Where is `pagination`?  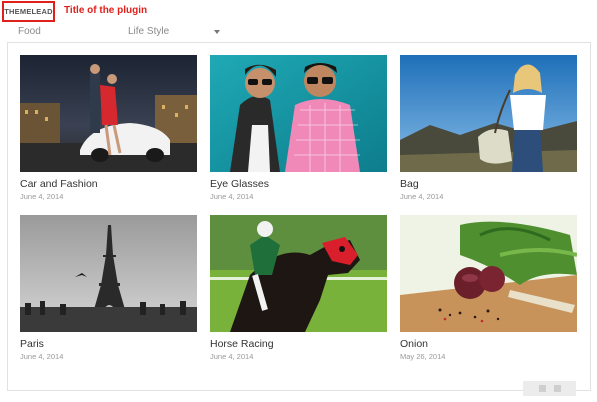 pagination is located at coordinates (549, 388).